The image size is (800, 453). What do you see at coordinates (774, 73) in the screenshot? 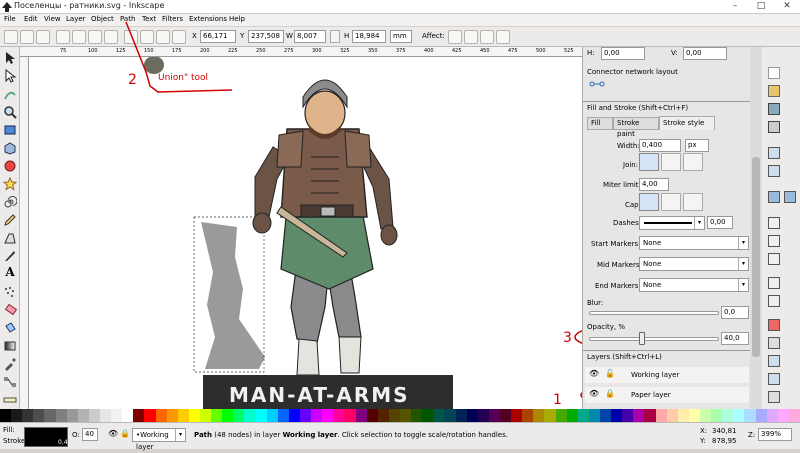
I see `new-document-icon` at bounding box center [774, 73].